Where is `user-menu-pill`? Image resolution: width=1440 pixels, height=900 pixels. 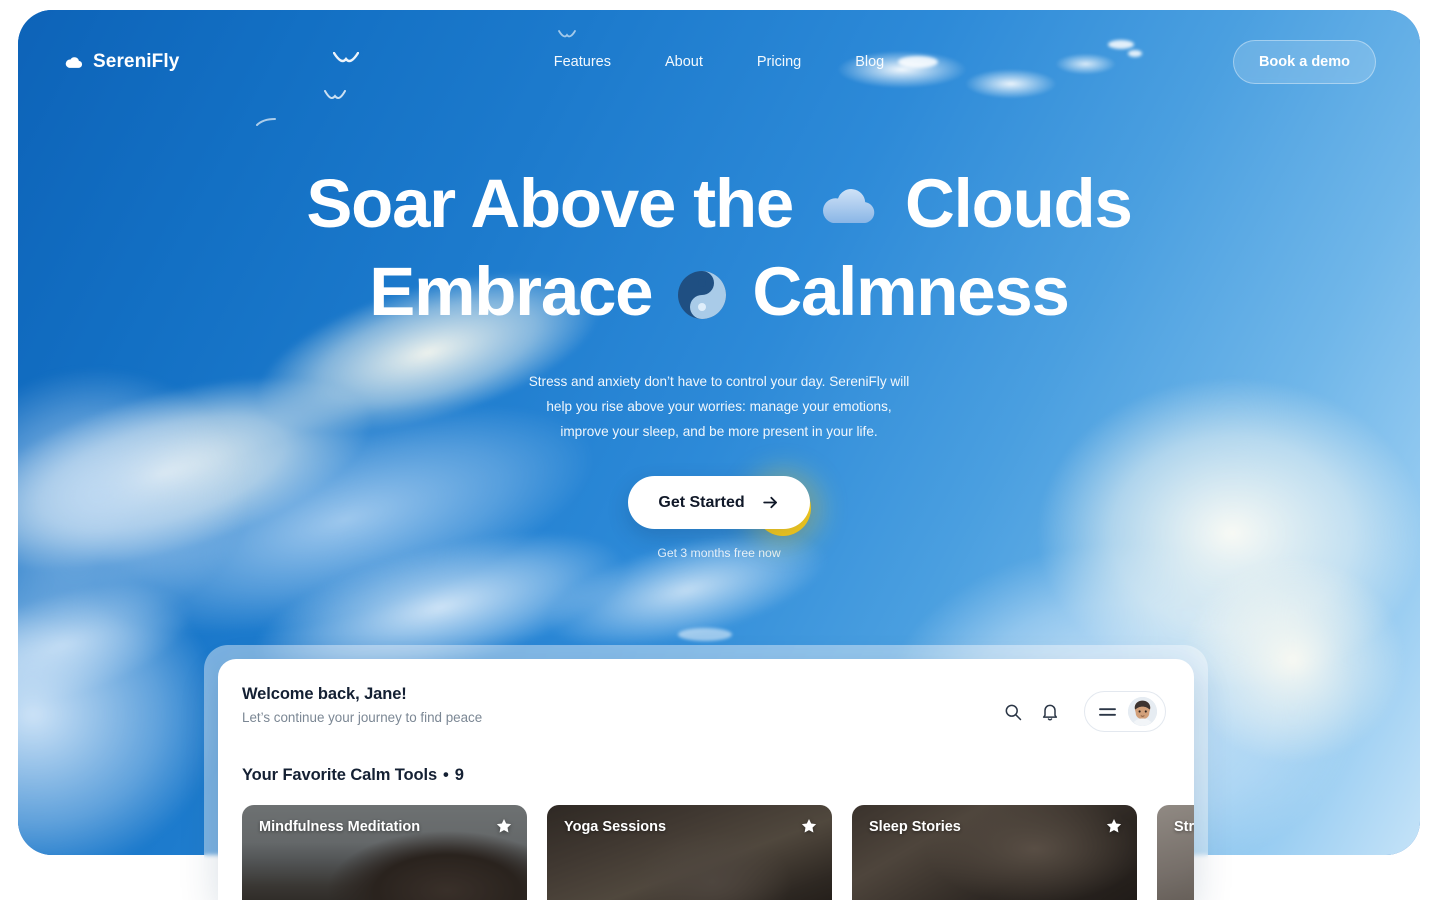 user-menu-pill is located at coordinates (1125, 711).